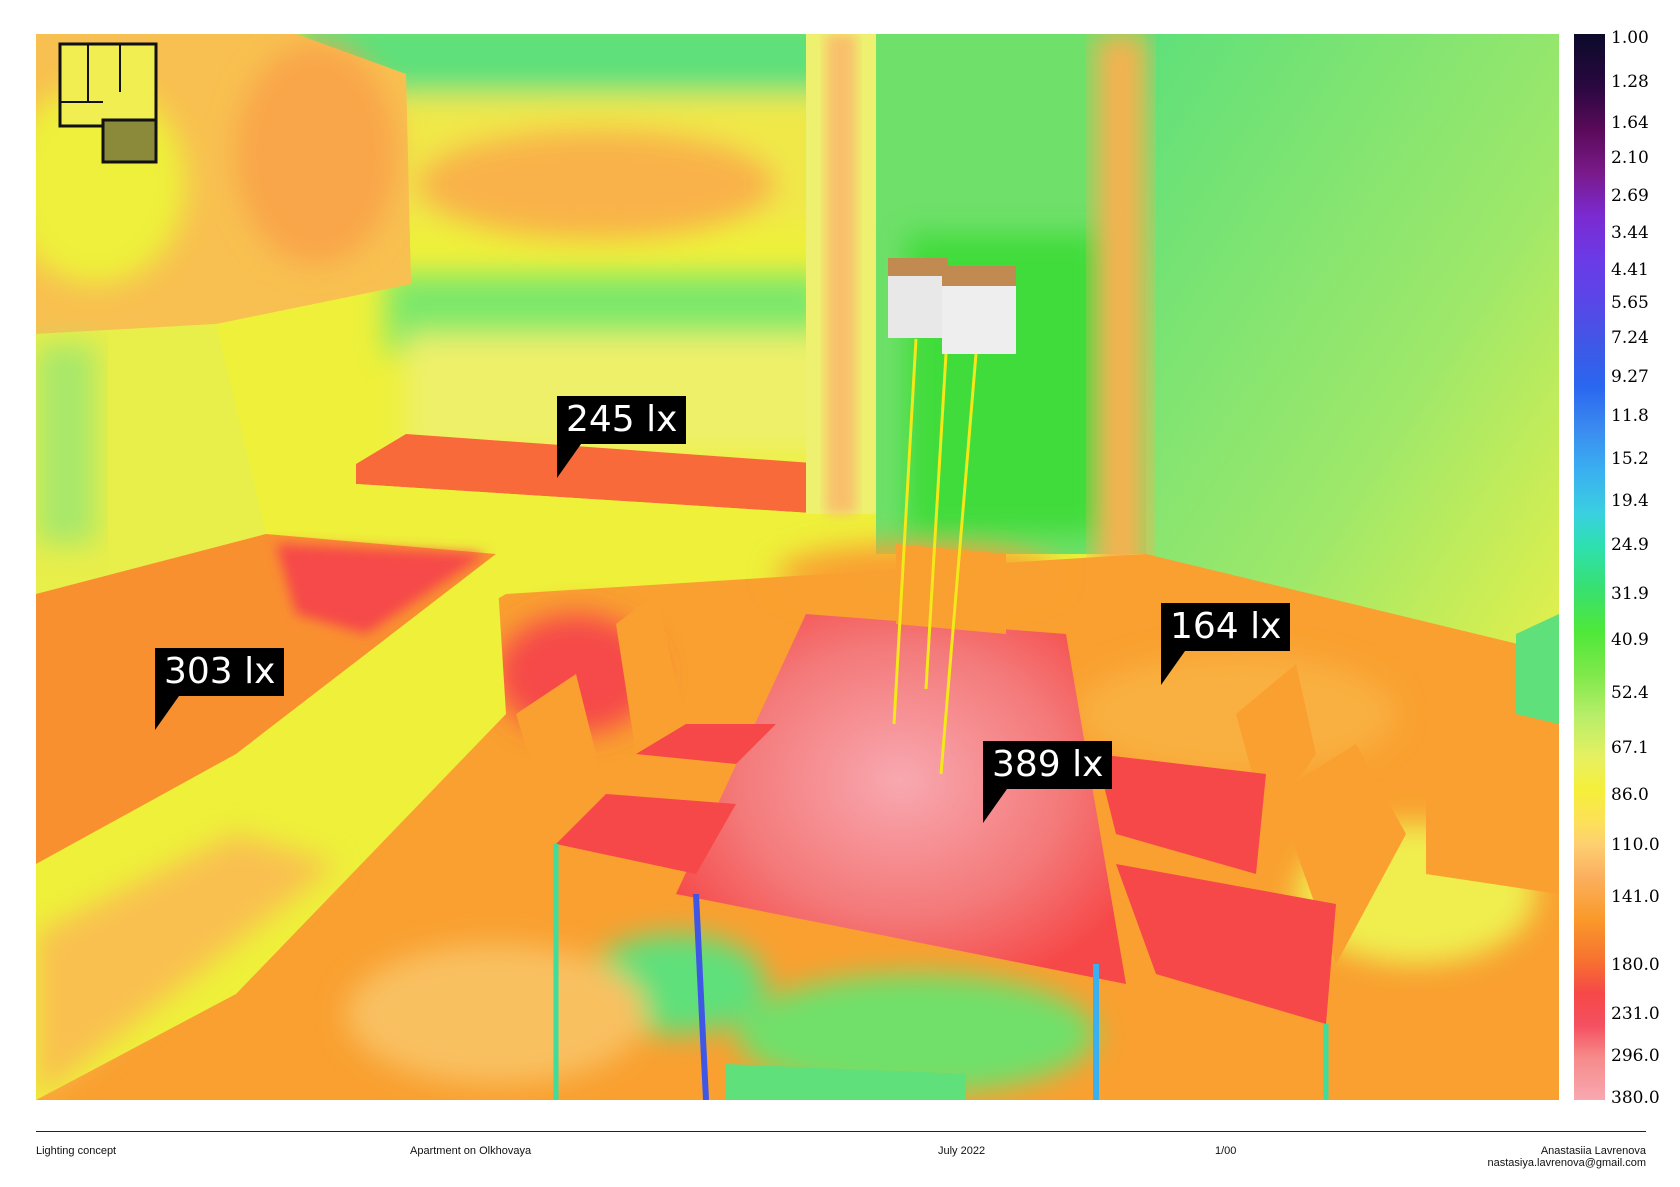 The width and height of the screenshot is (1680, 1187). Describe the element at coordinates (1593, 1151) in the screenshot. I see `author-name: Anastasiia Lavrenova` at that location.